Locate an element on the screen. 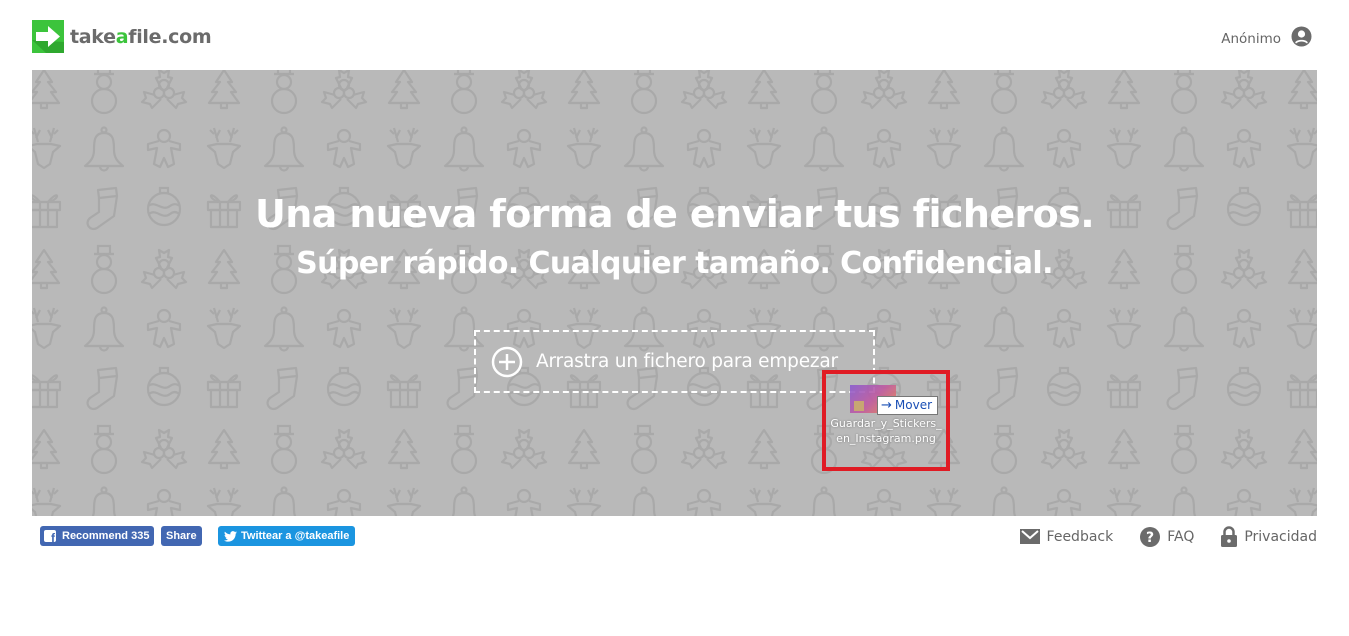 This screenshot has width=1349, height=636. question-circle-icon: ? is located at coordinates (1150, 536).